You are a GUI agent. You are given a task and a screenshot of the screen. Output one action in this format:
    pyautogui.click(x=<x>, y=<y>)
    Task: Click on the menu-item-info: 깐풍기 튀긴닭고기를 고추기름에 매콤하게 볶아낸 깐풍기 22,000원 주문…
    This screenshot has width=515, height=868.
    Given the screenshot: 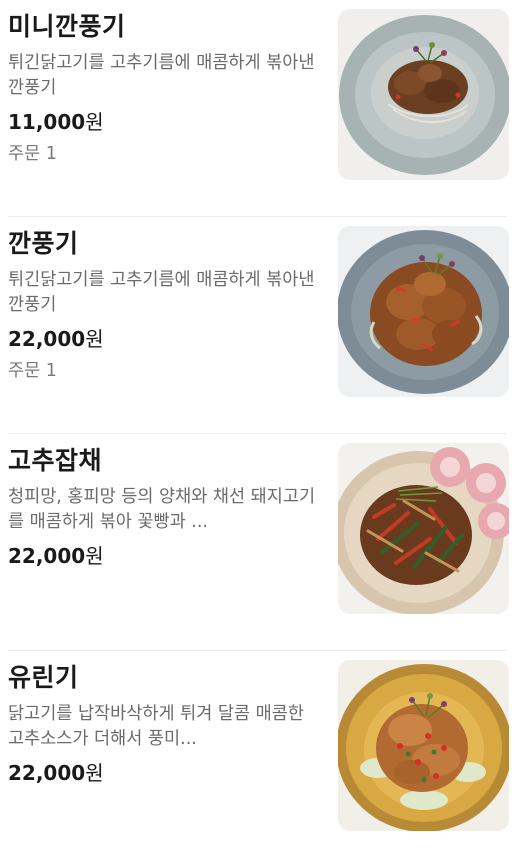 What is the action you would take?
    pyautogui.click(x=163, y=305)
    